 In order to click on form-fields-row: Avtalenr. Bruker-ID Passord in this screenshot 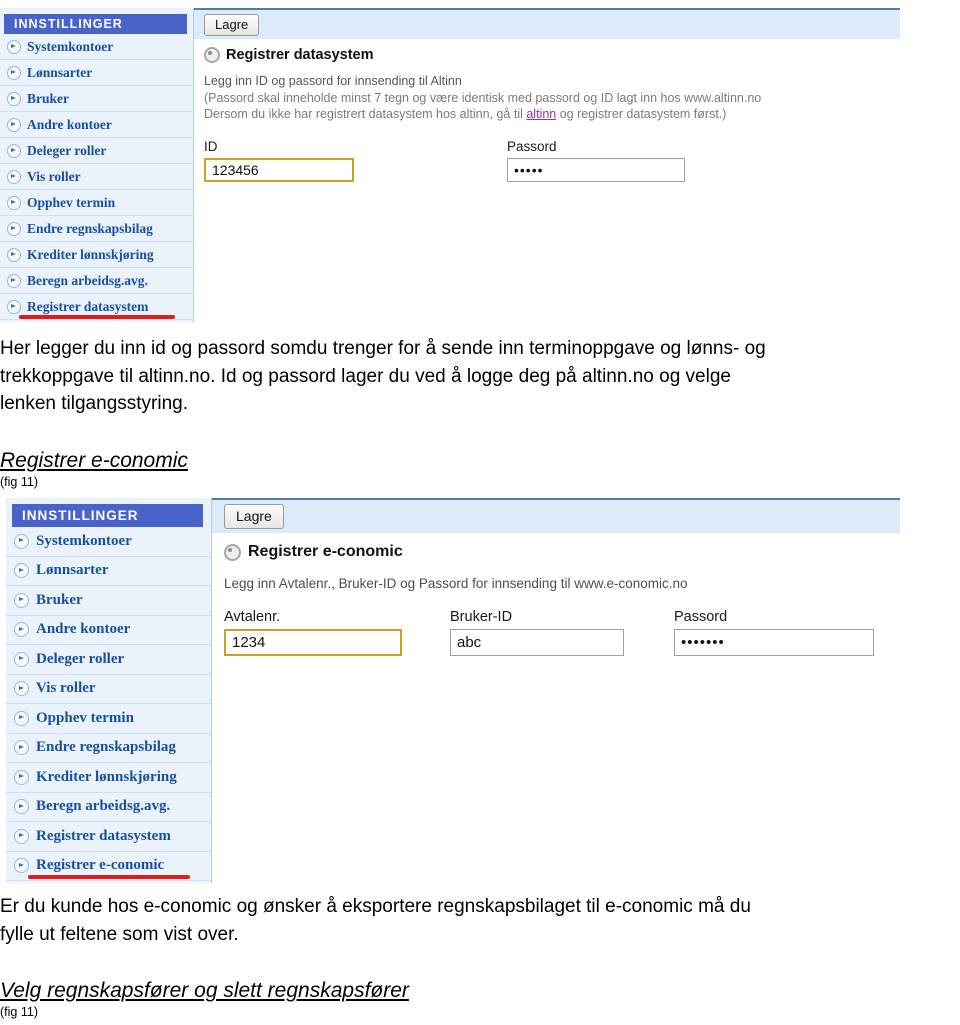, I will do `click(562, 632)`.